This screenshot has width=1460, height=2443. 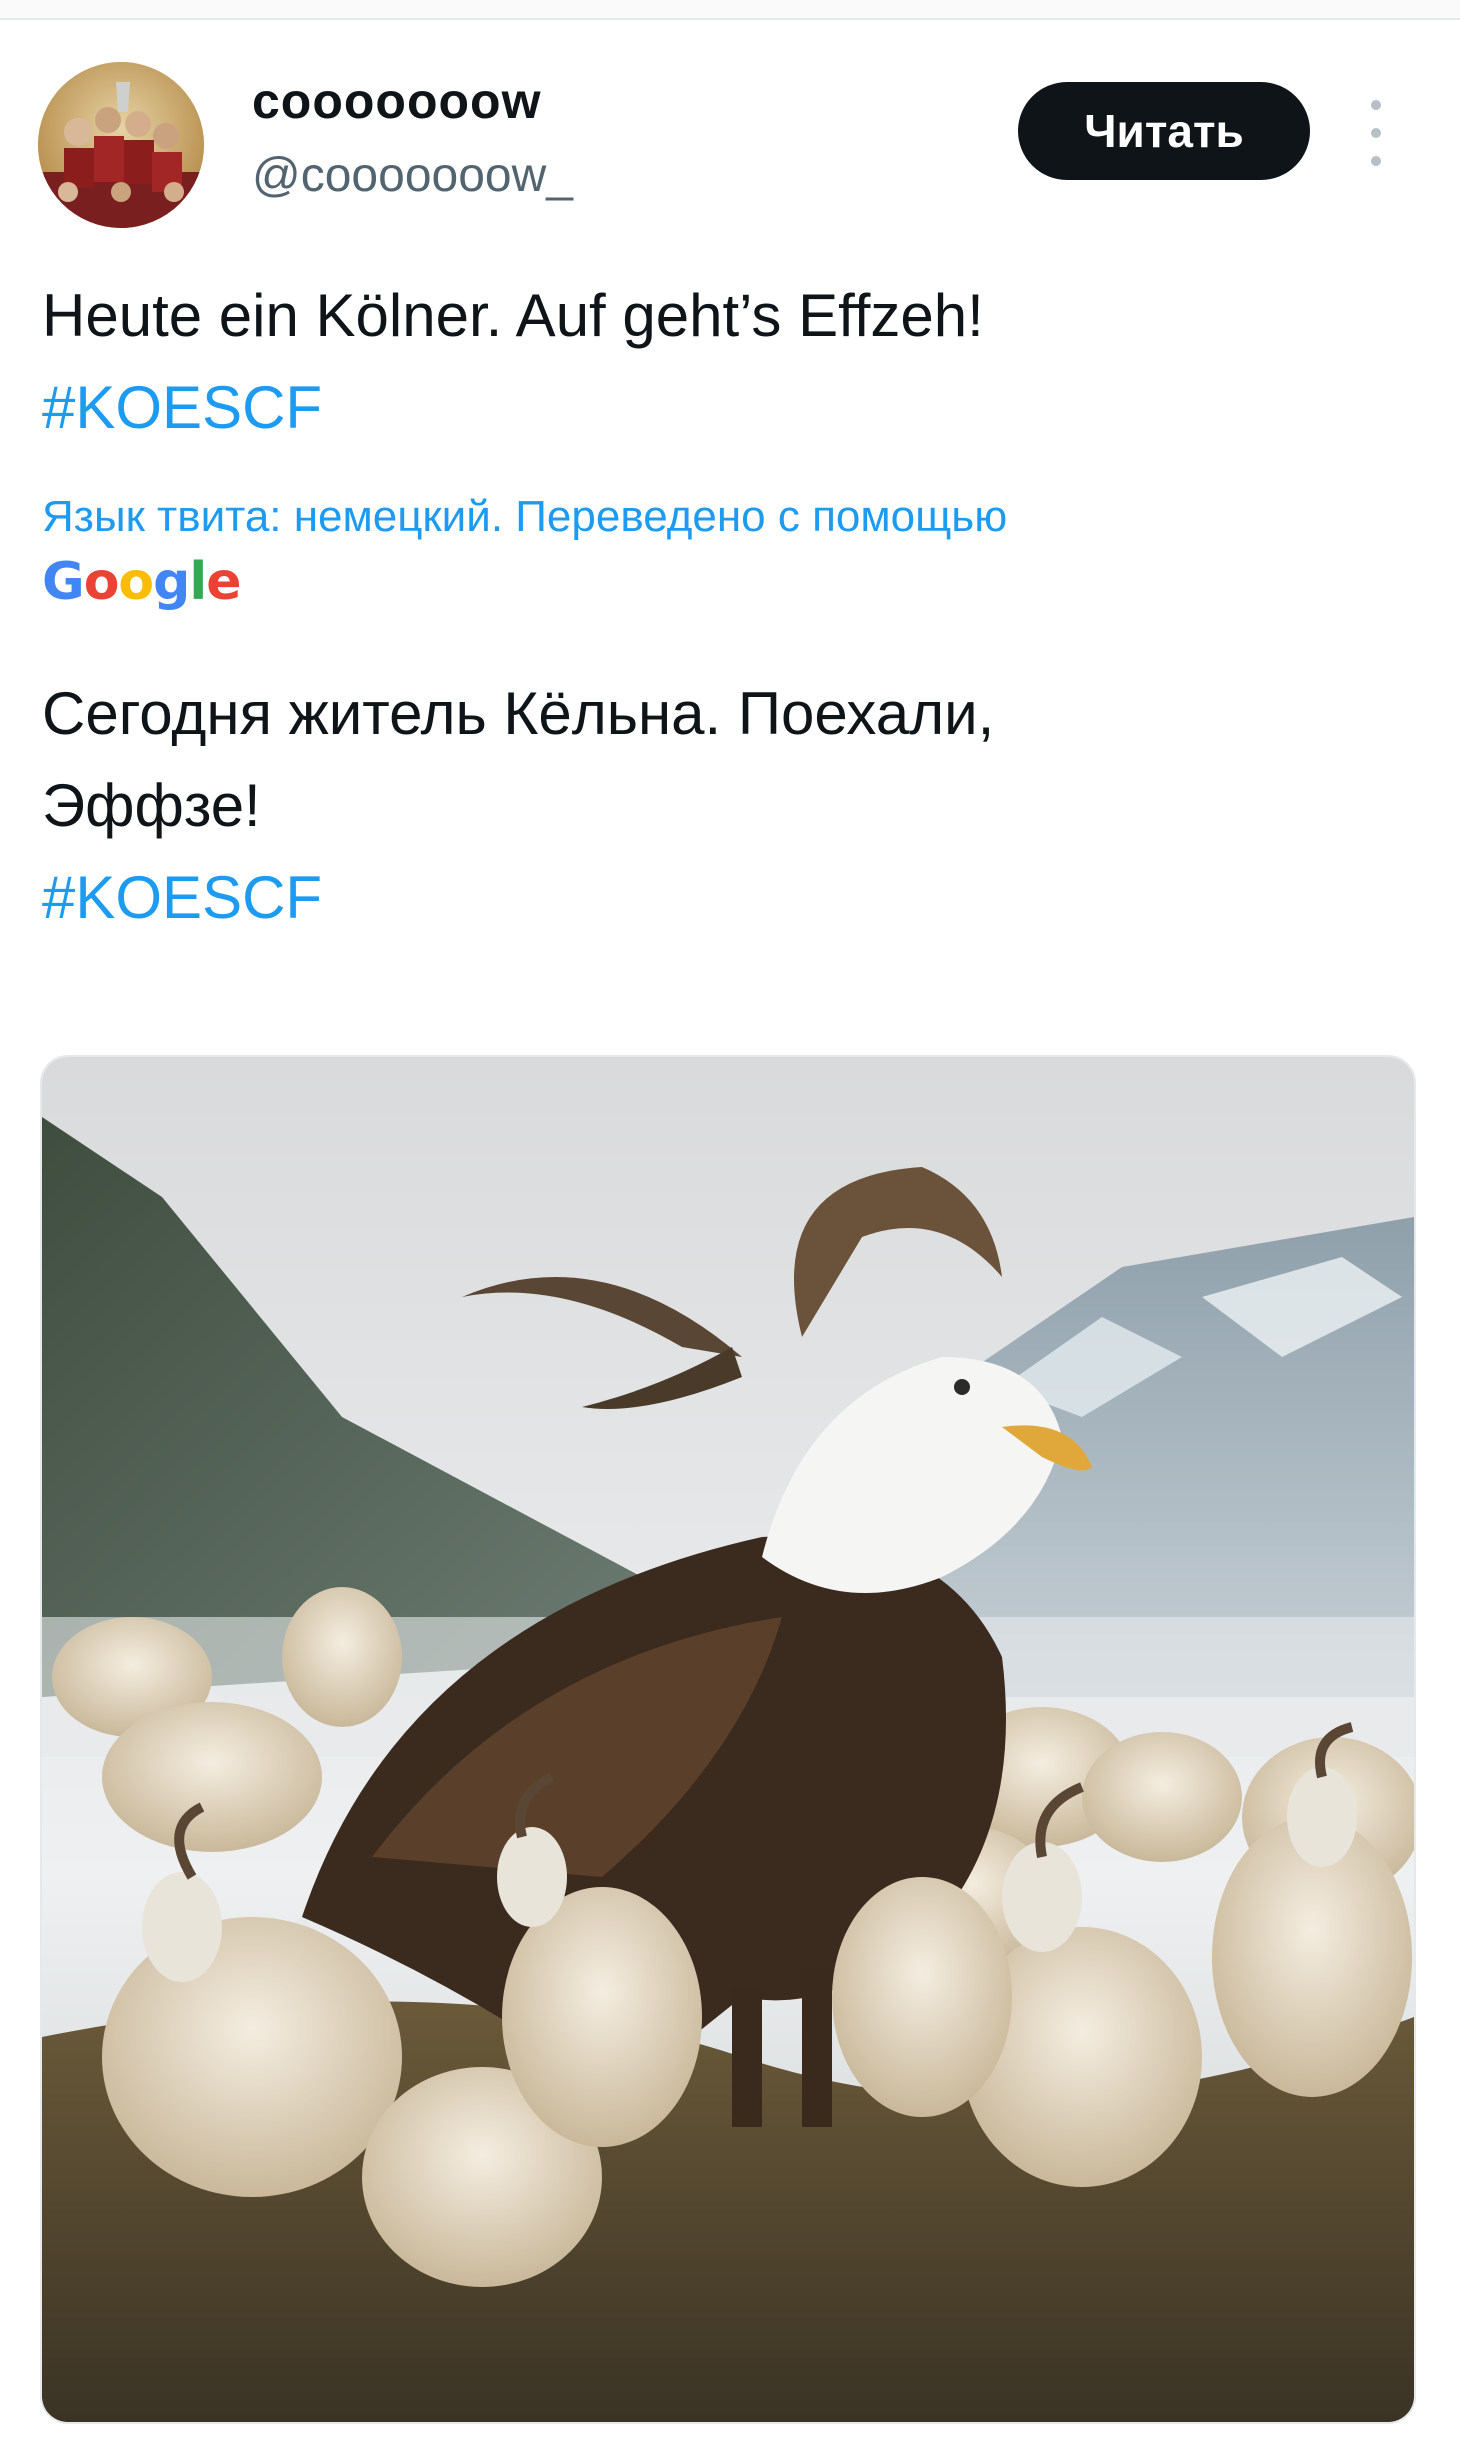 I want to click on user-handle: @cooooooow_, so click(x=412, y=175).